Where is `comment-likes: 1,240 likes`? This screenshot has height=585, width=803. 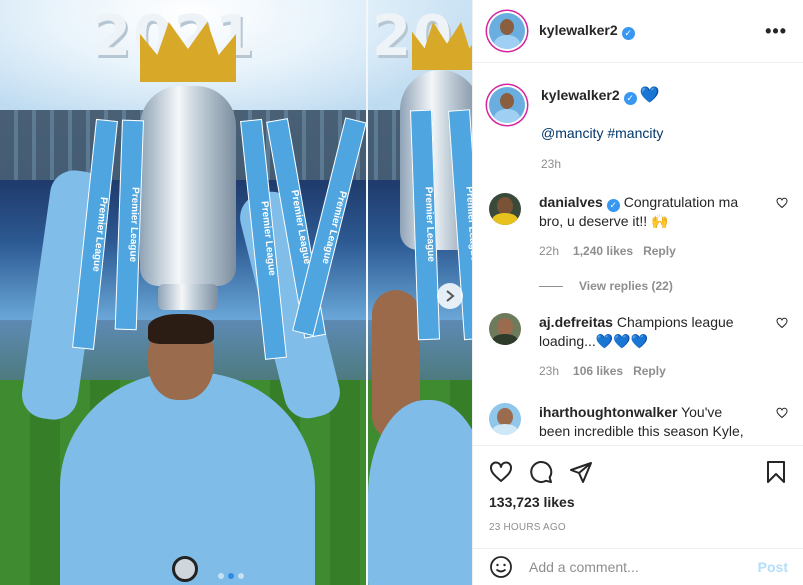
comment-likes: 1,240 likes is located at coordinates (603, 251).